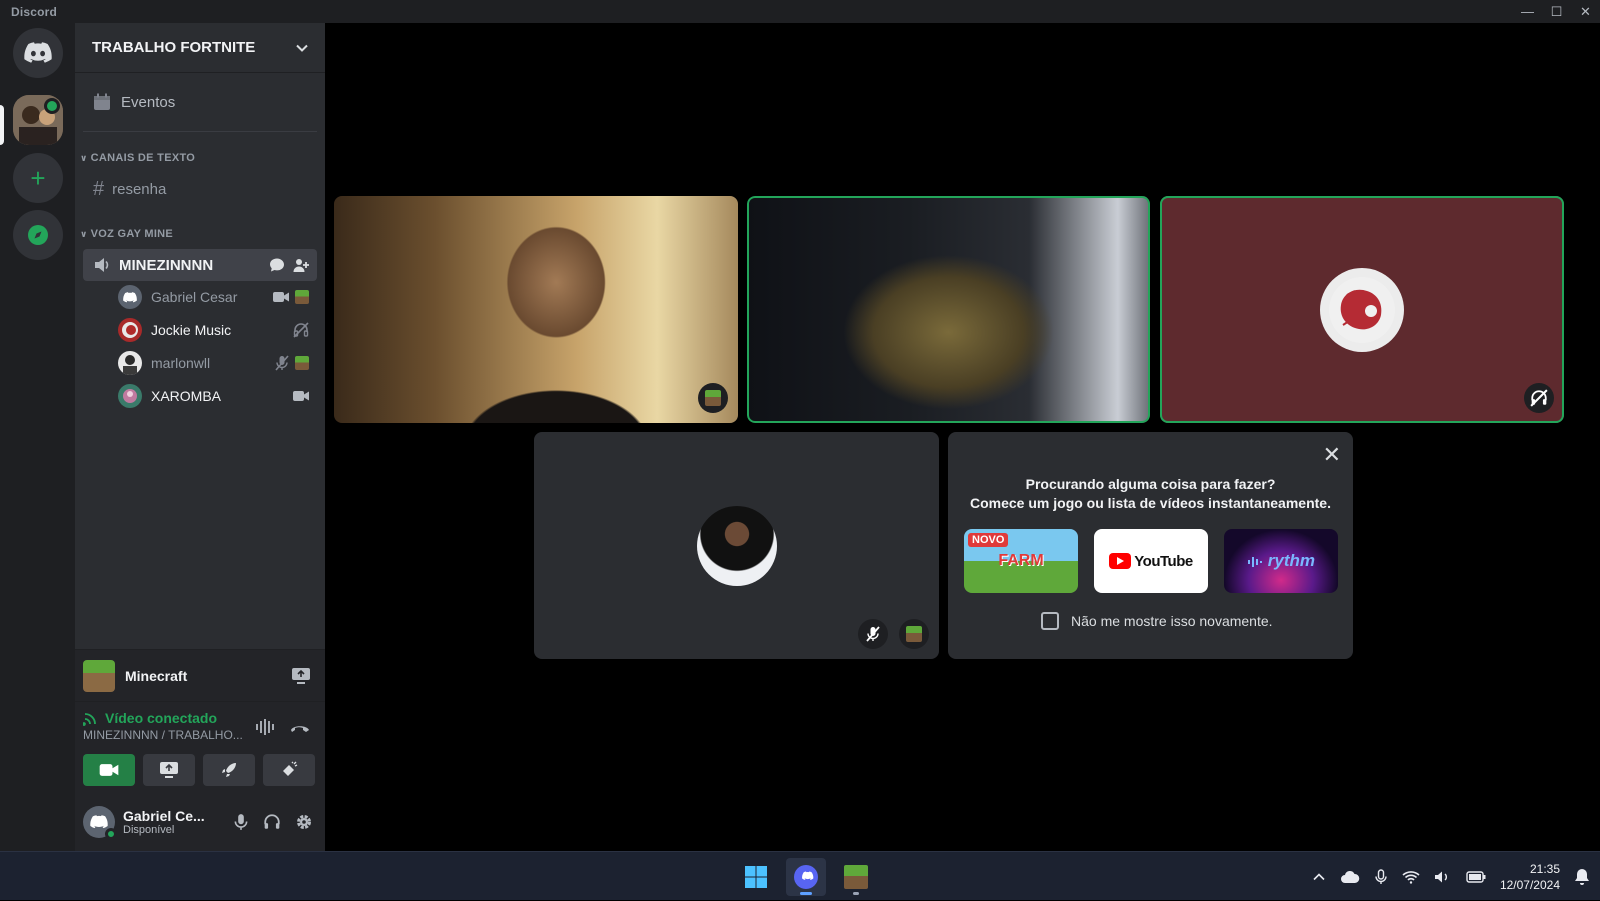  I want to click on gear-icon, so click(304, 822).